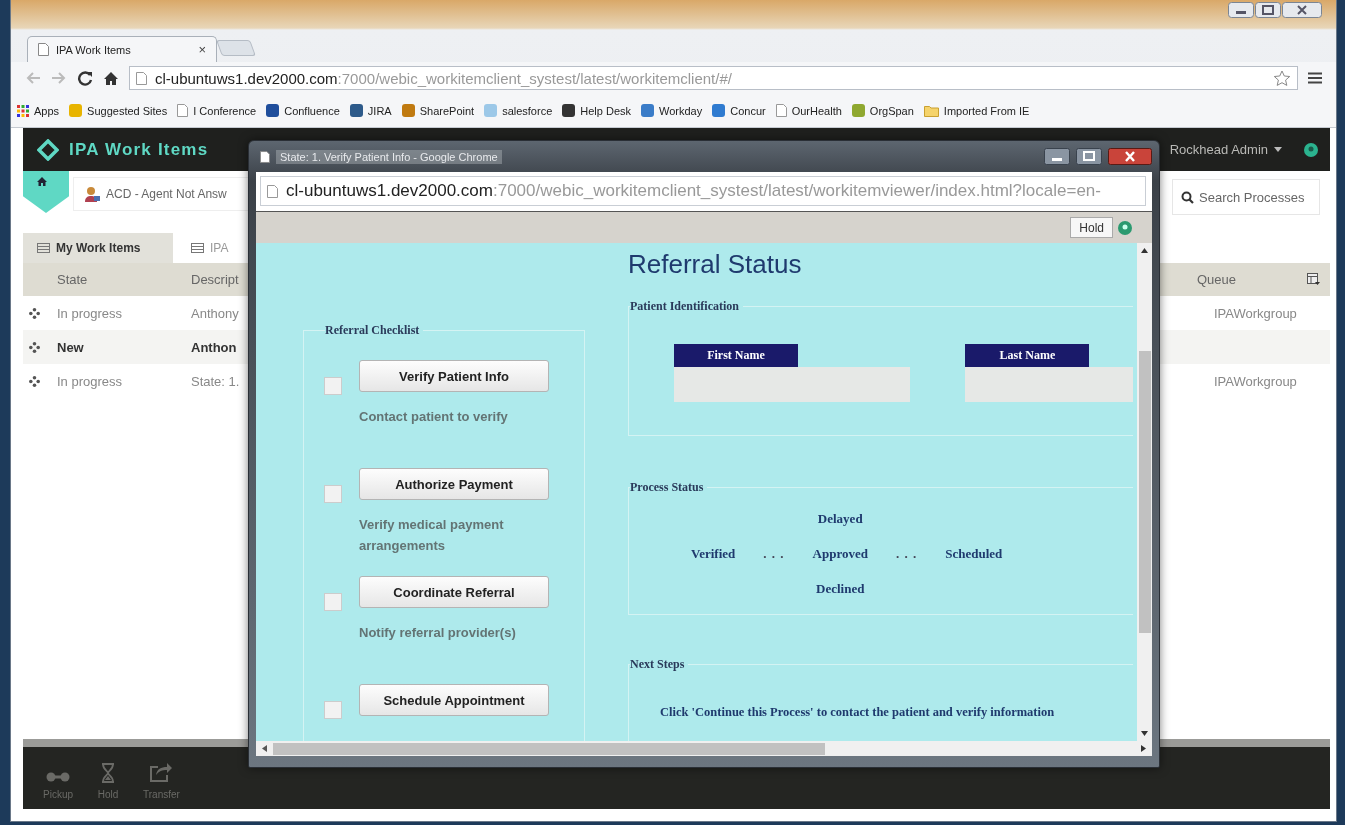 Image resolution: width=1345 pixels, height=825 pixels. Describe the element at coordinates (1027, 355) in the screenshot. I see `field-label: Last Name` at that location.